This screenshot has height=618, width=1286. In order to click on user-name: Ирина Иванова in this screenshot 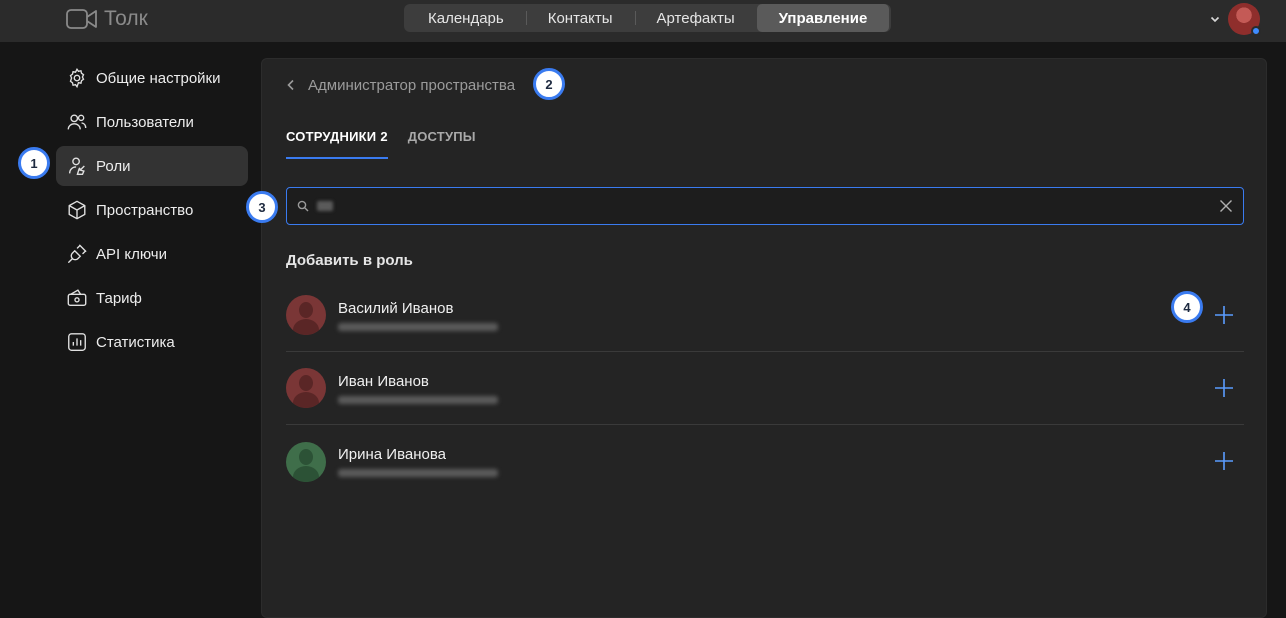, I will do `click(392, 454)`.